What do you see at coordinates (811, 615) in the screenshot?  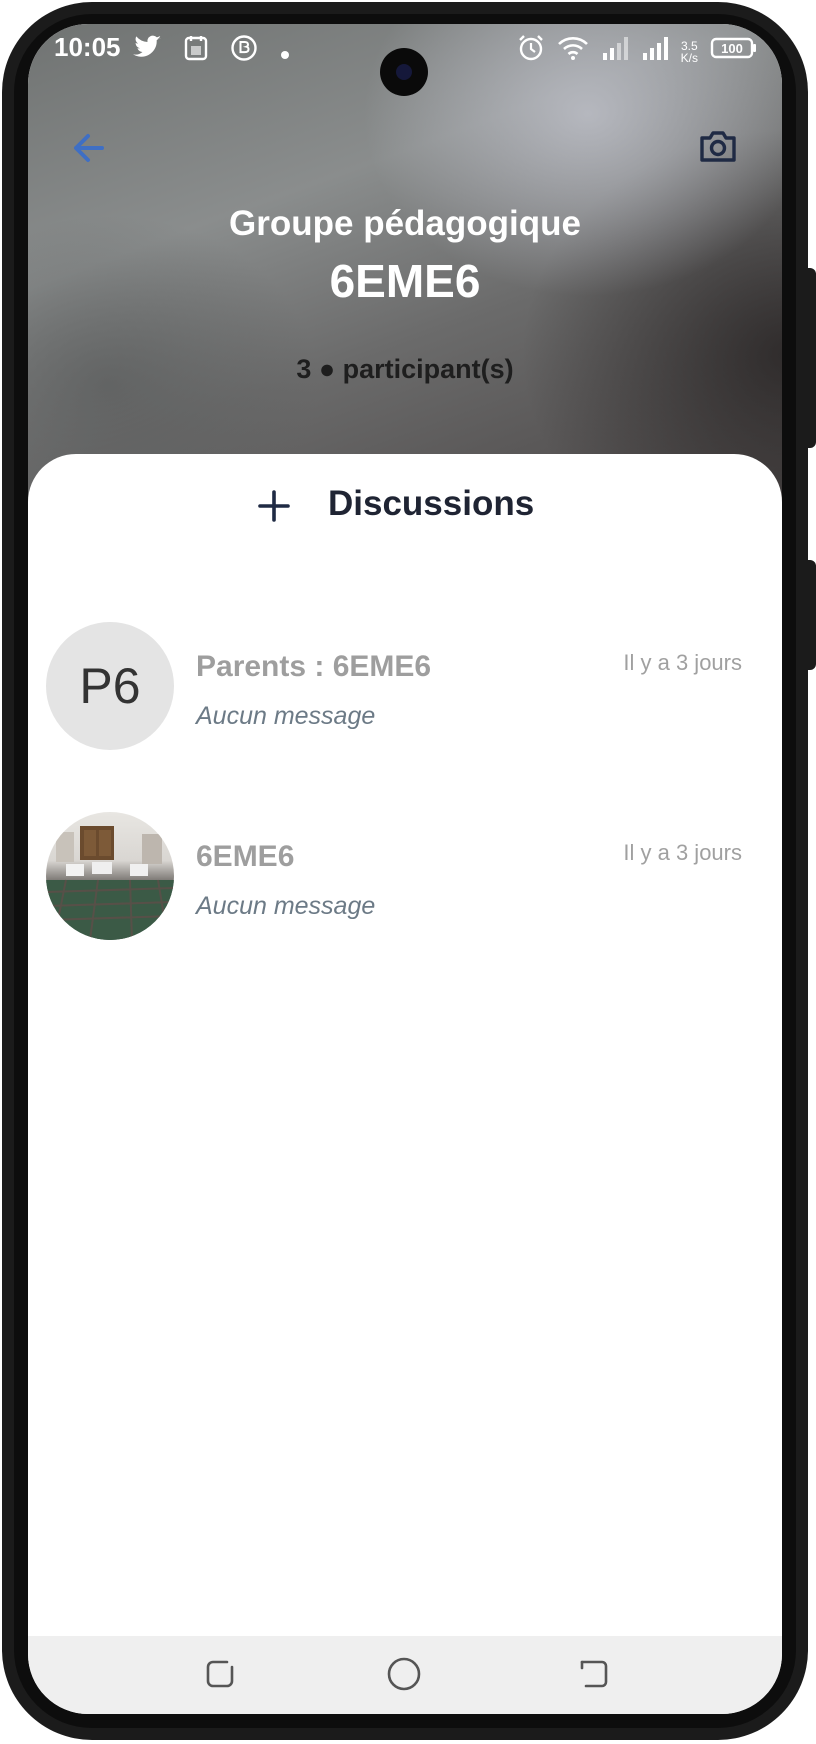 I see `power-button` at bounding box center [811, 615].